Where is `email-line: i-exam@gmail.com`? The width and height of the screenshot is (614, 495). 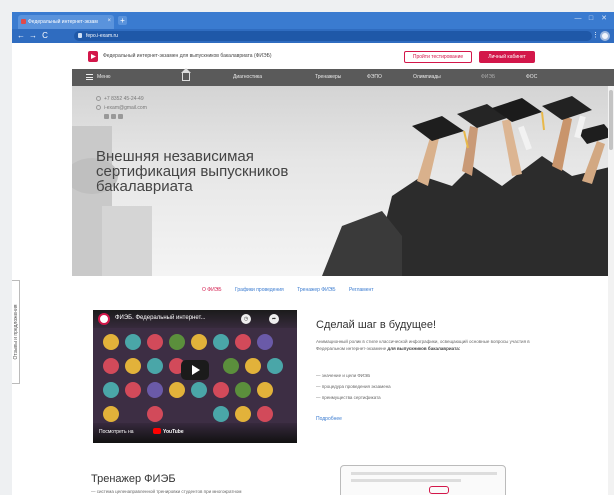
email-line: i-exam@gmail.com is located at coordinates (121, 108).